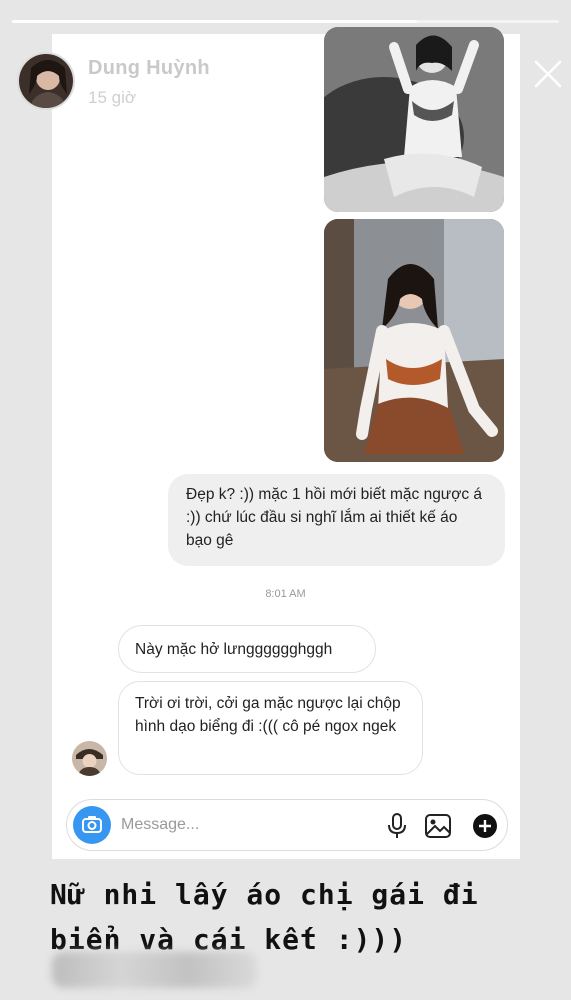 The image size is (571, 1000). I want to click on camera-icon, so click(92, 825).